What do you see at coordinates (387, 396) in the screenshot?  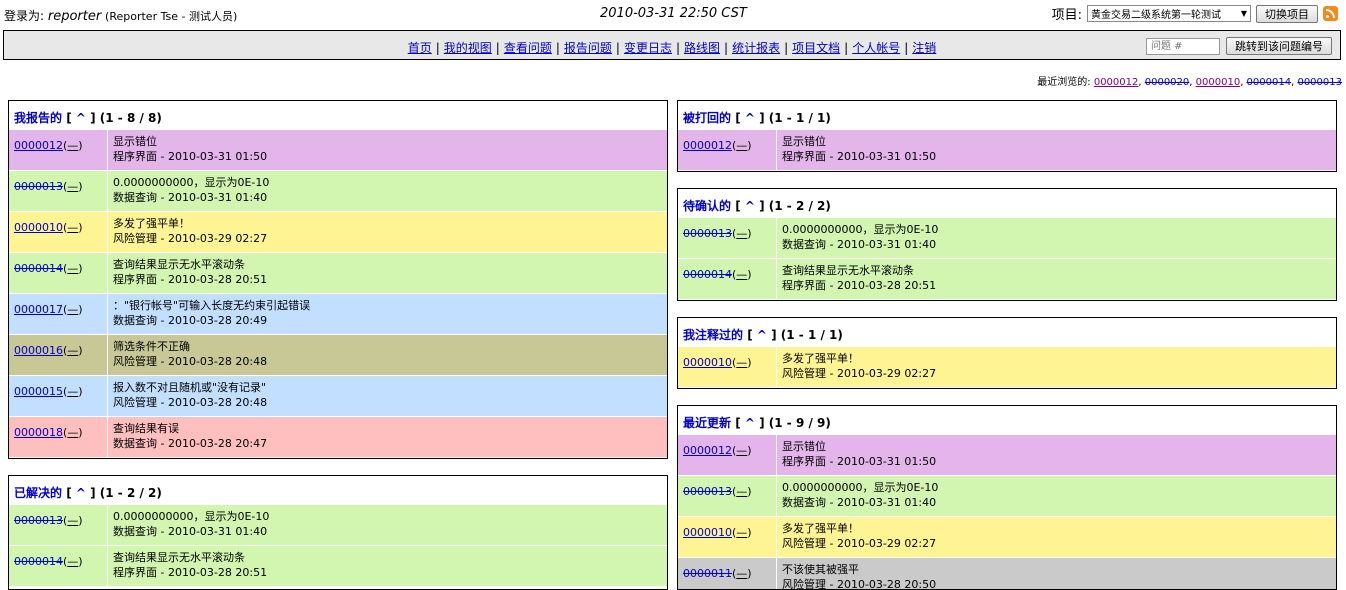 I see `issue-summary-cell: 报入数不对且随机或"没有记录" 风险管理 - 2010-03-28 20:48` at bounding box center [387, 396].